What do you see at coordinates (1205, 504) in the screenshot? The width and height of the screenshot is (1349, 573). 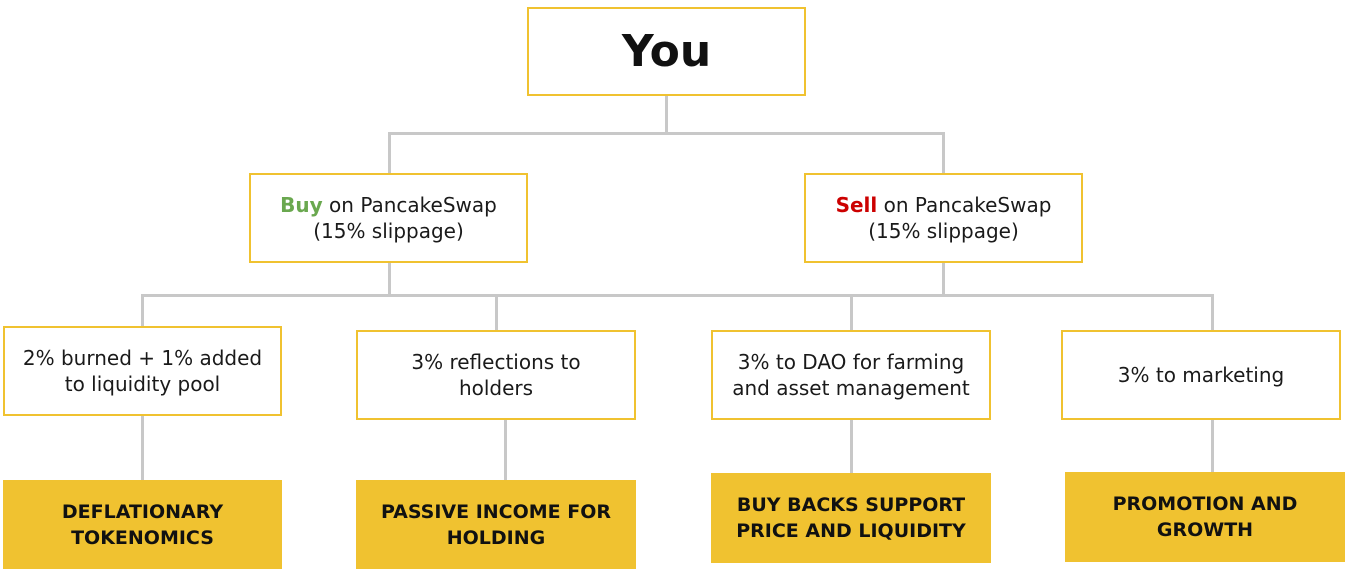 I see `outcome-4-line1: PROMOTION AND` at bounding box center [1205, 504].